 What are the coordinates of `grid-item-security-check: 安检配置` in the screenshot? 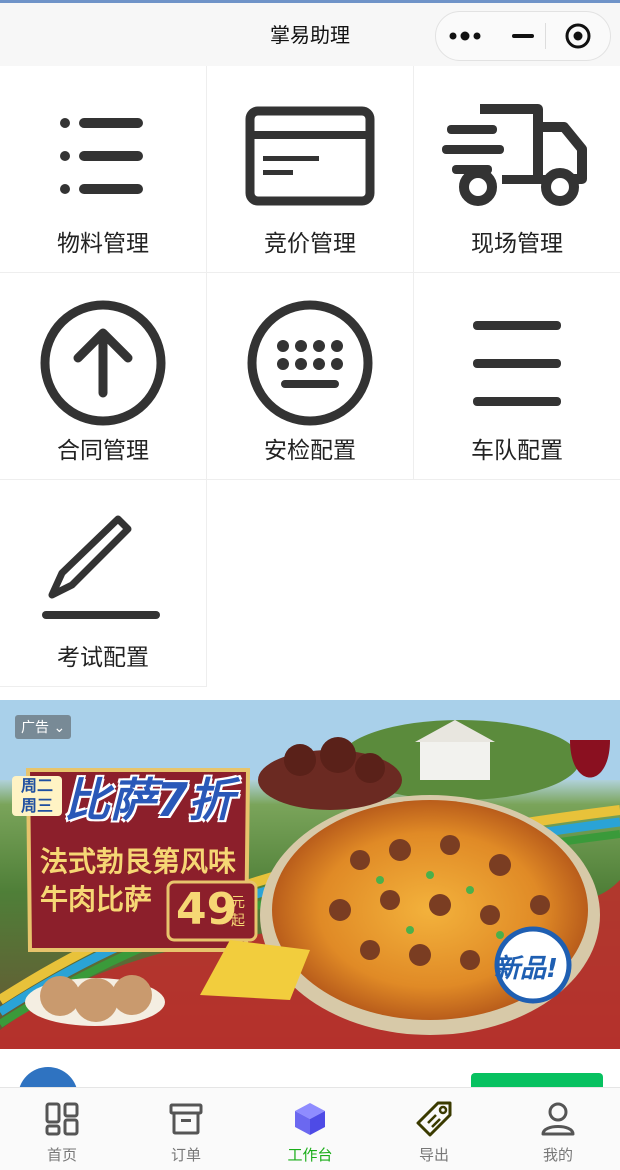 It's located at (310, 376).